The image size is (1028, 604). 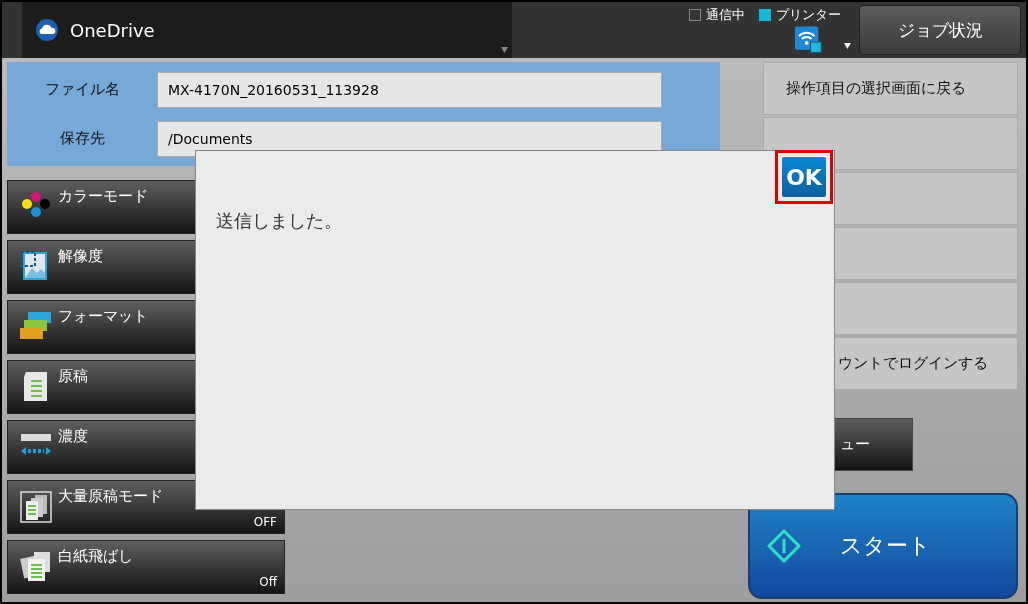 What do you see at coordinates (47, 30) in the screenshot?
I see `cloud-icon` at bounding box center [47, 30].